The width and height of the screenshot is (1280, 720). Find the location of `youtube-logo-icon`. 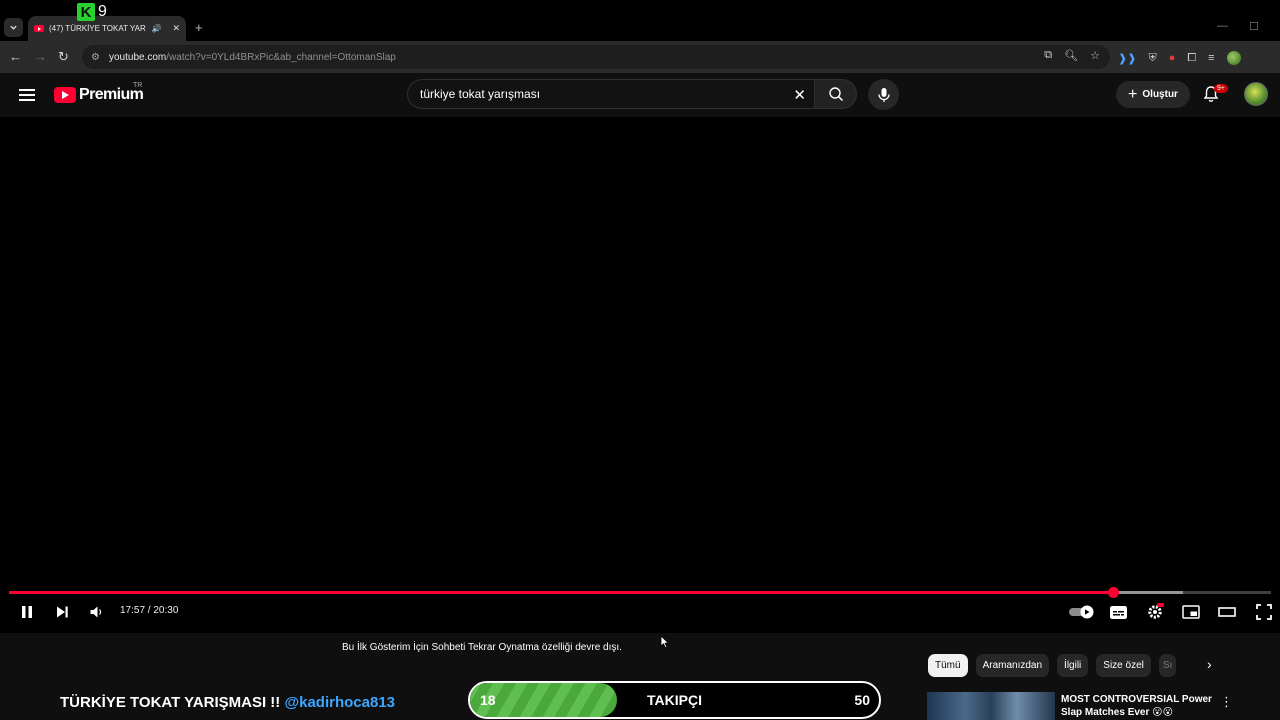

youtube-logo-icon is located at coordinates (65, 95).